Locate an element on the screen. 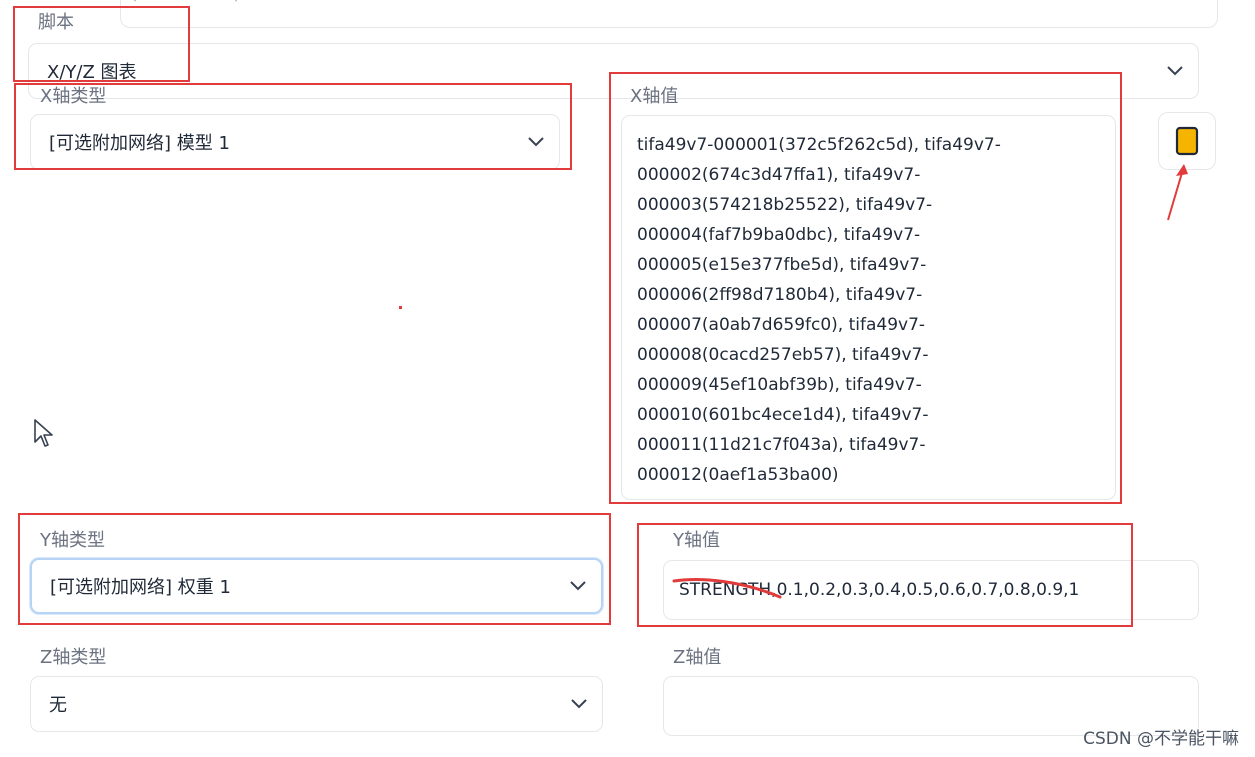 This screenshot has width=1255, height=757. script-select: X/Y/Z 图表 is located at coordinates (613, 71).